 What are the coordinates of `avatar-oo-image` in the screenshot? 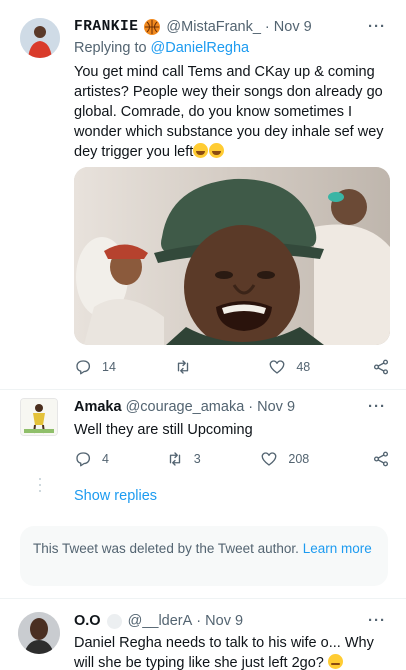 It's located at (39, 633).